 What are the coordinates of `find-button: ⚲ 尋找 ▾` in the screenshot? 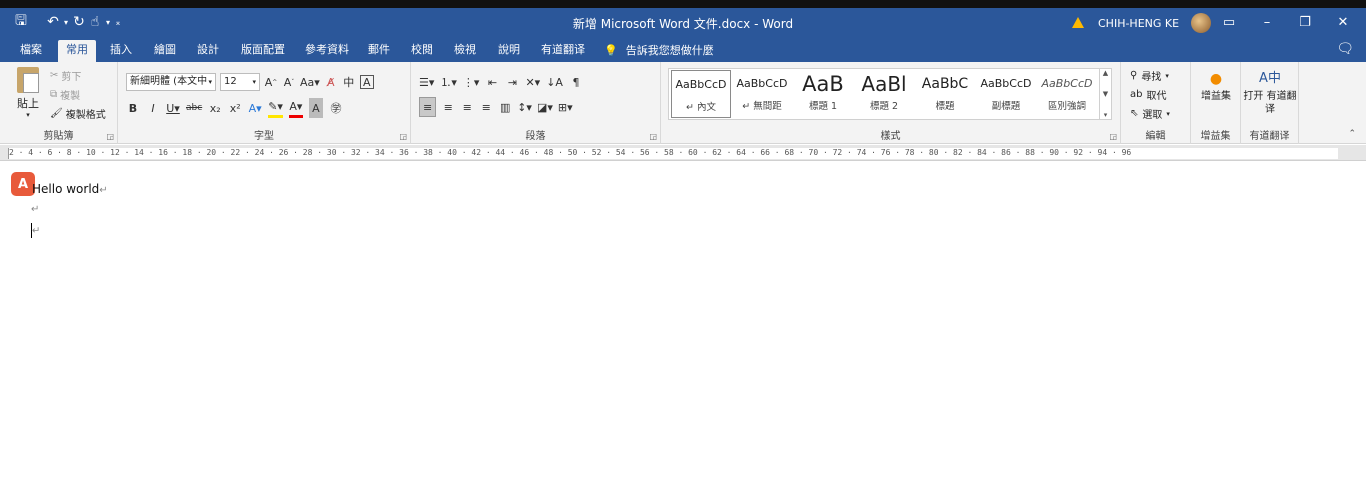 It's located at (1149, 75).